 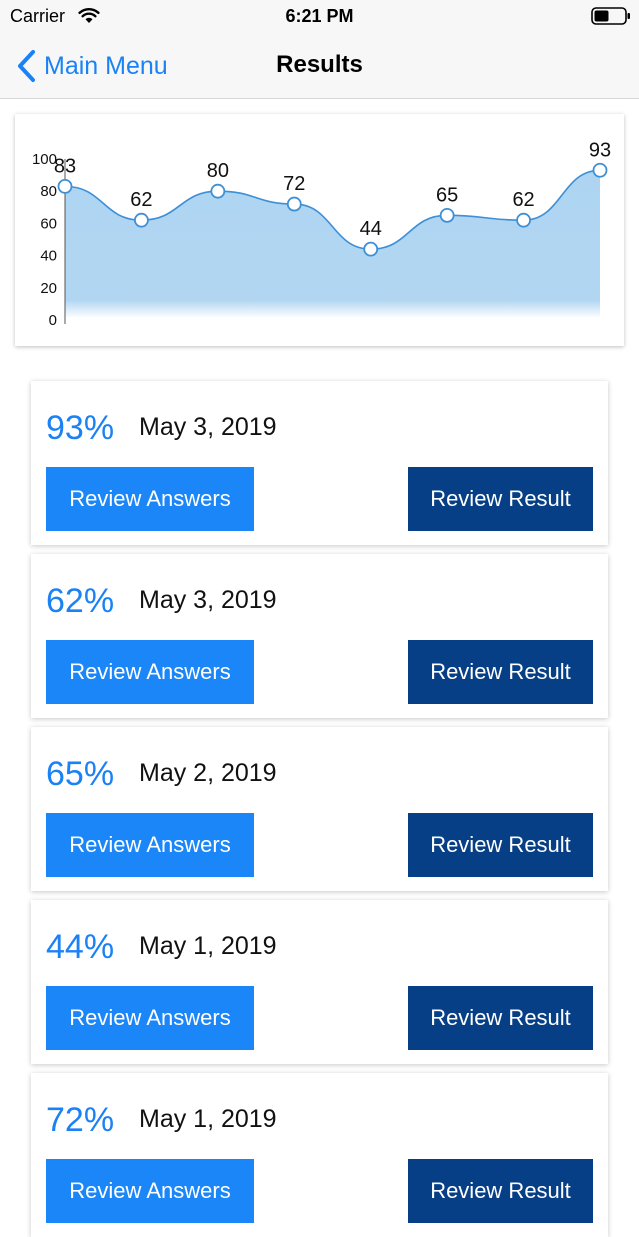 I want to click on chart-data-label: 80, so click(x=218, y=171).